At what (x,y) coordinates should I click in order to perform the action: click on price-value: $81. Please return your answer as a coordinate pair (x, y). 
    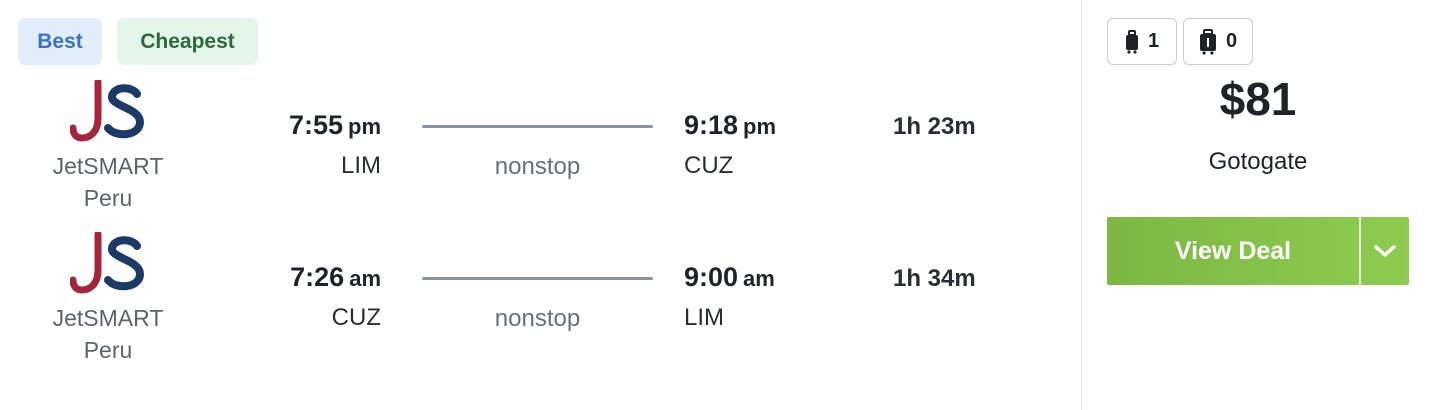
    Looking at the image, I should click on (1258, 99).